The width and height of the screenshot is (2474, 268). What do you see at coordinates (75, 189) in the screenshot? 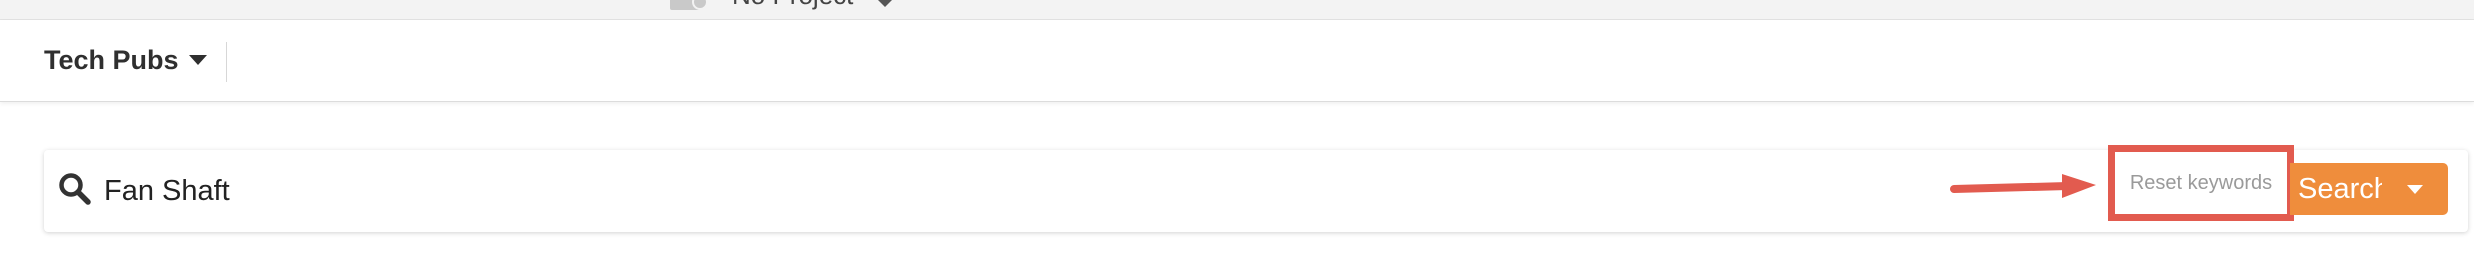
I see `search-icon` at bounding box center [75, 189].